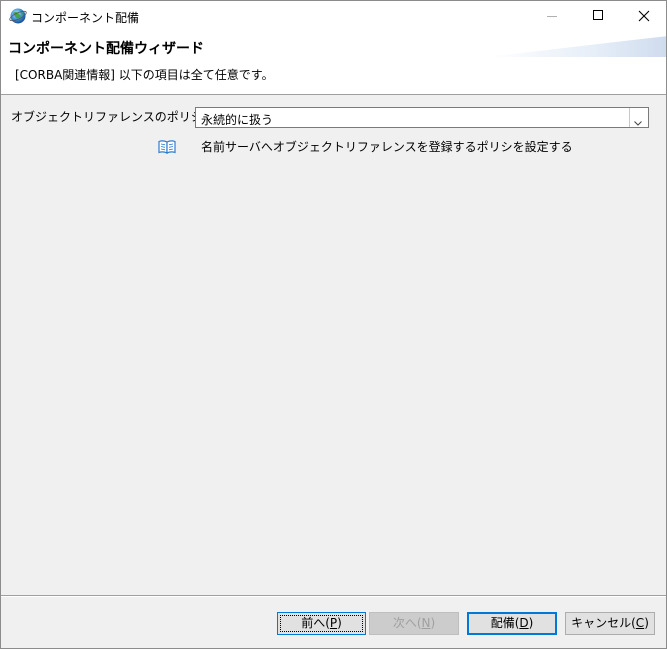 The width and height of the screenshot is (667, 649). I want to click on cancel-button-label: キャンセル(, so click(603, 623).